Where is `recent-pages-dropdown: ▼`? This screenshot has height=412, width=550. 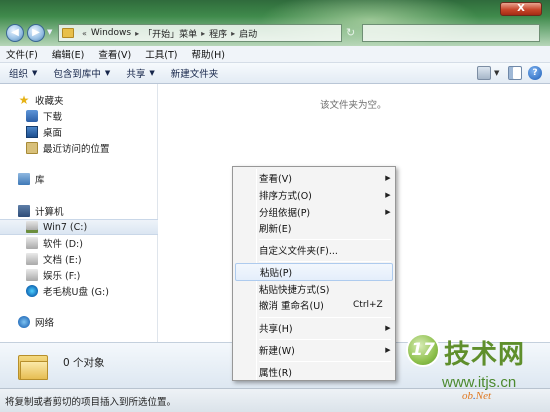
recent-pages-dropdown: ▼ is located at coordinates (50, 32).